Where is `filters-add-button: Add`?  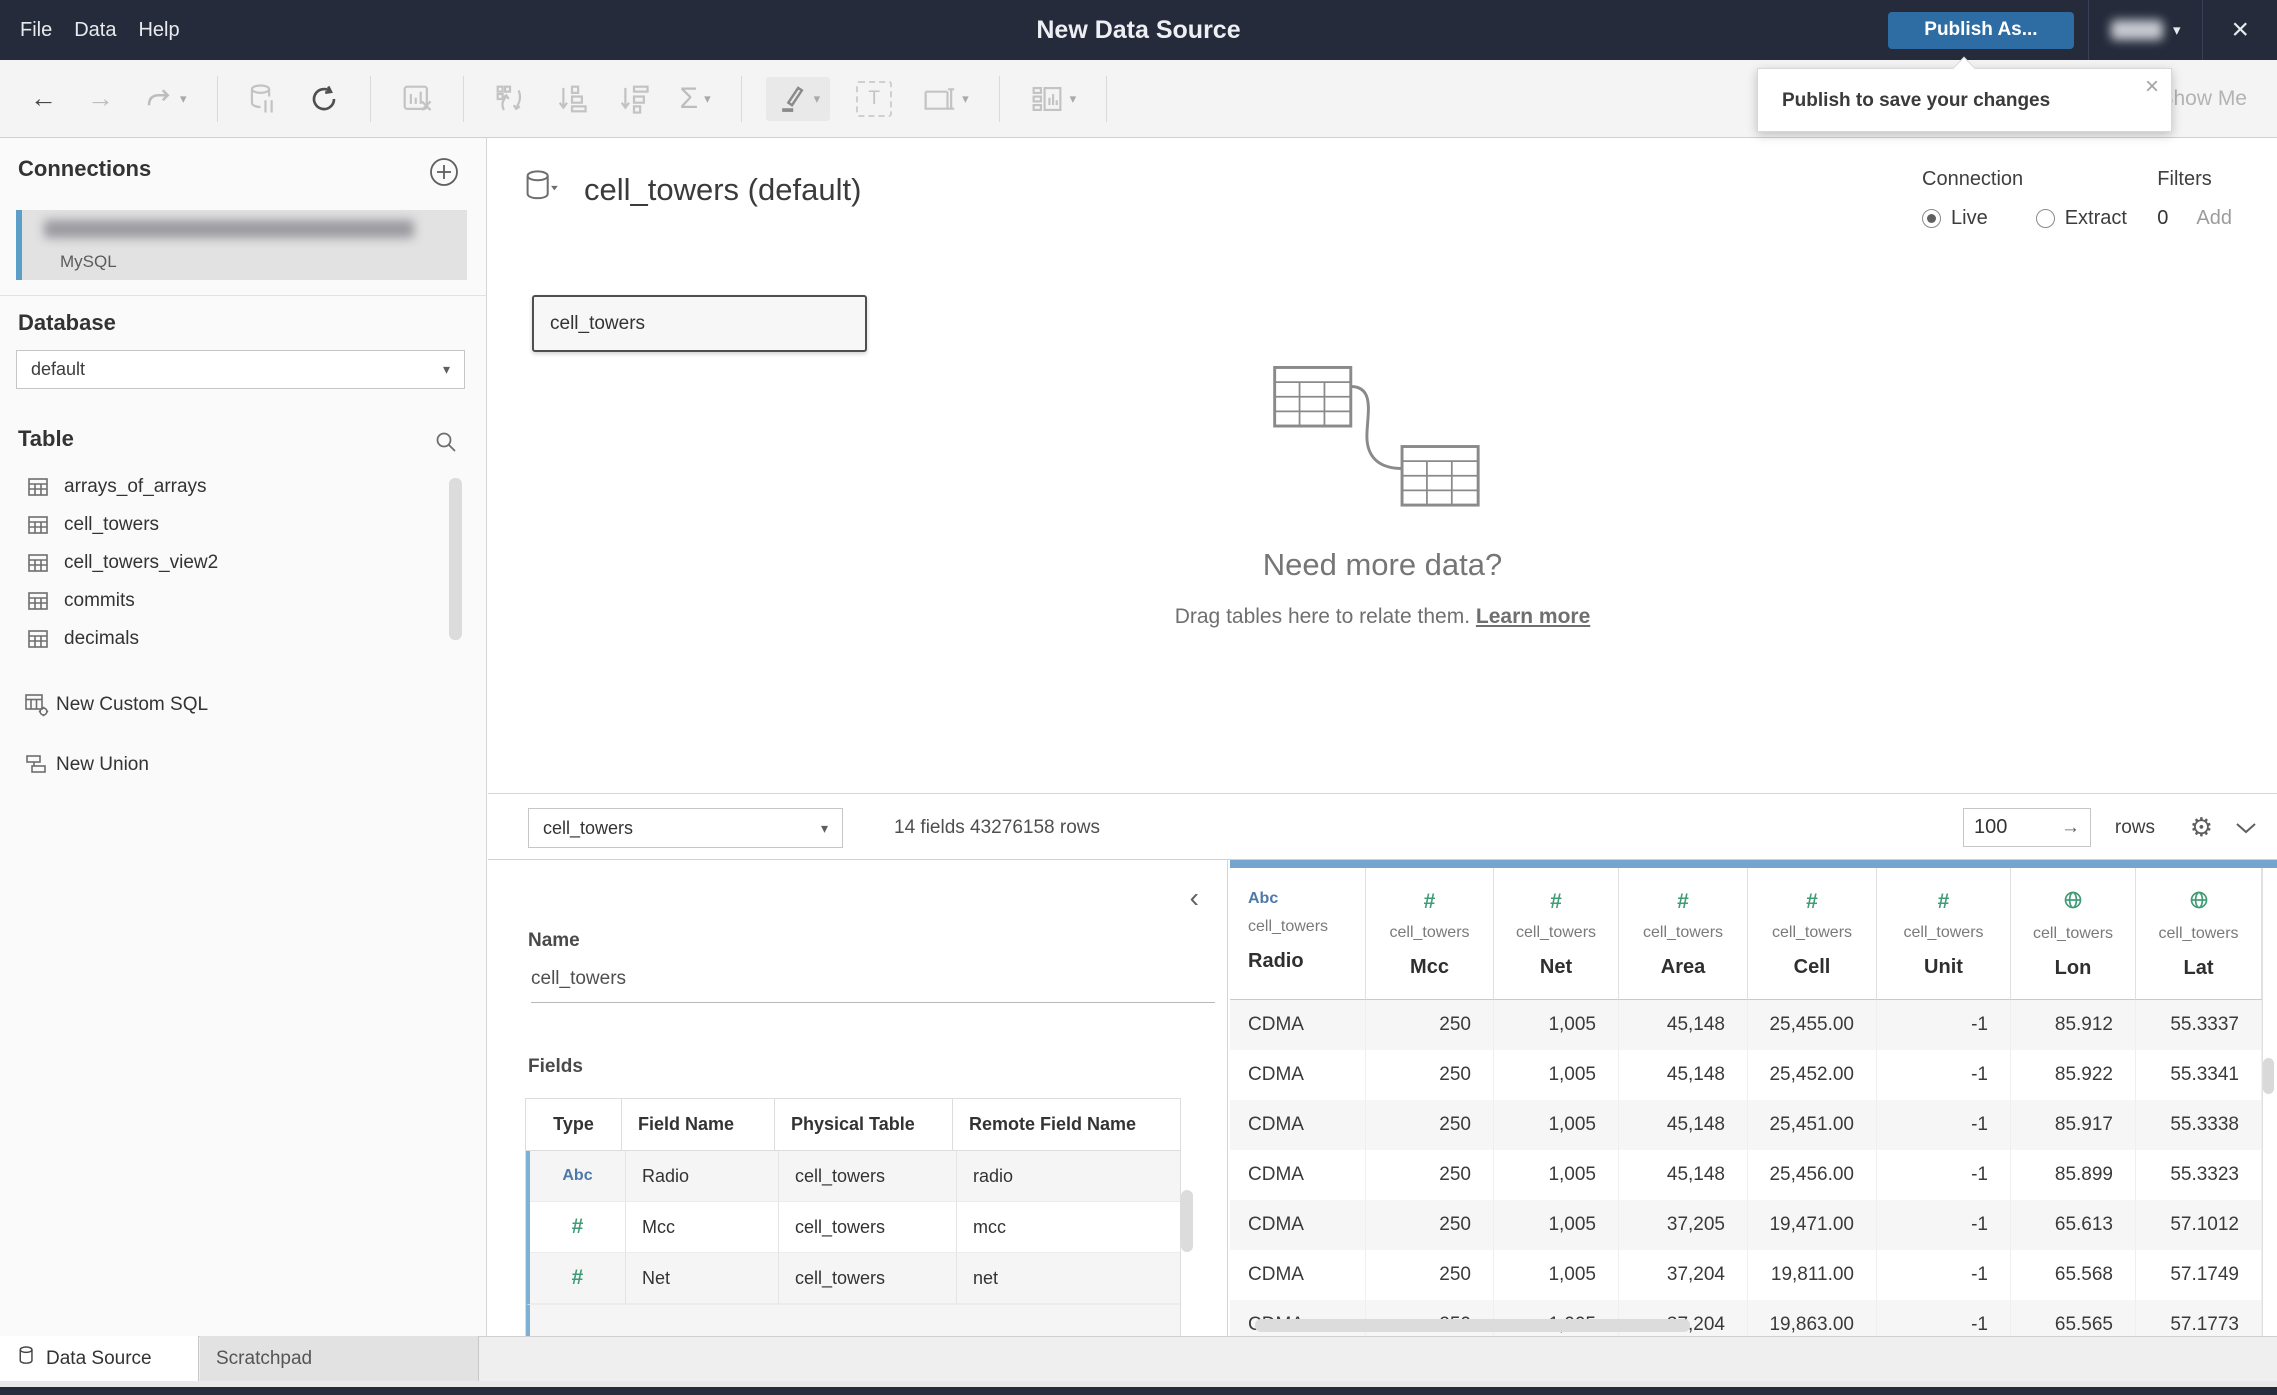
filters-add-button: Add is located at coordinates (2214, 218).